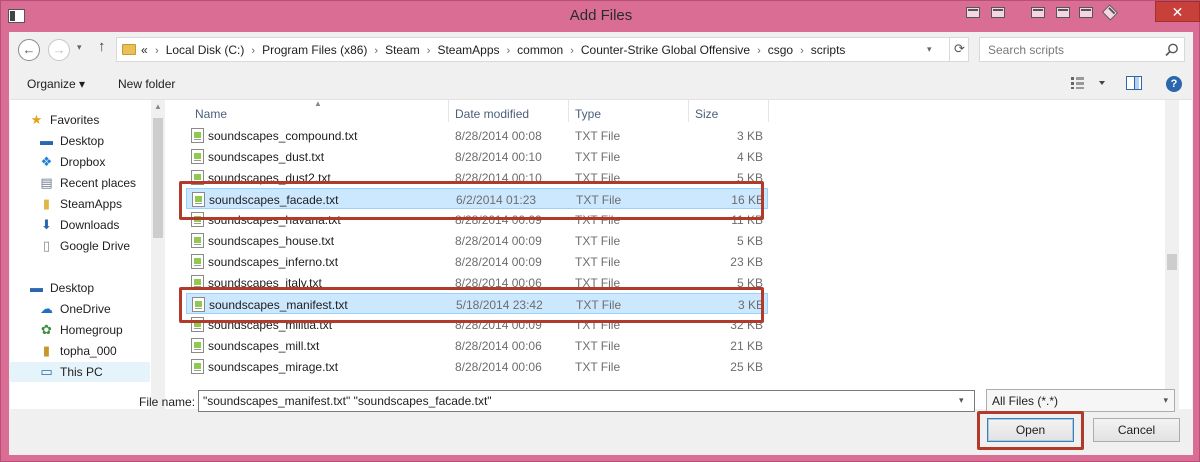 This screenshot has width=1200, height=462. Describe the element at coordinates (274, 200) in the screenshot. I see `file-name: soundscapes_facade.txt` at that location.